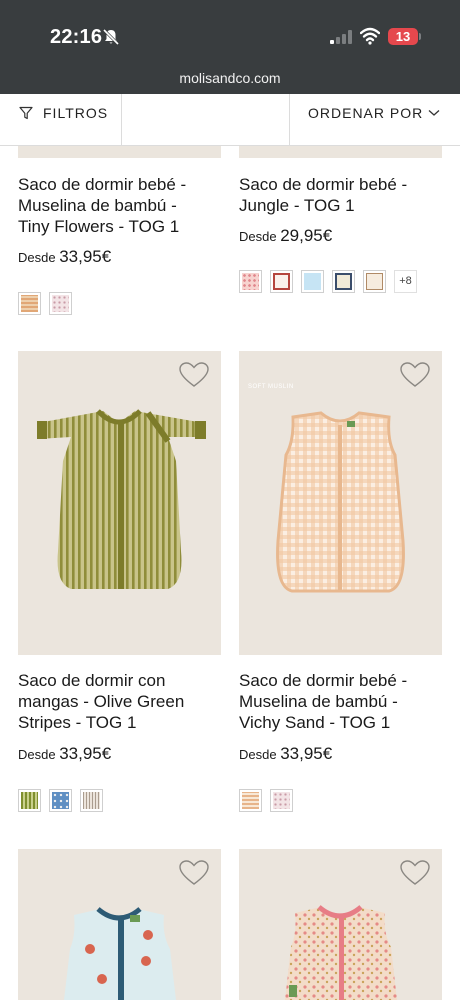 The image size is (460, 1000). Describe the element at coordinates (370, 36) in the screenshot. I see `wifi-icon` at that location.